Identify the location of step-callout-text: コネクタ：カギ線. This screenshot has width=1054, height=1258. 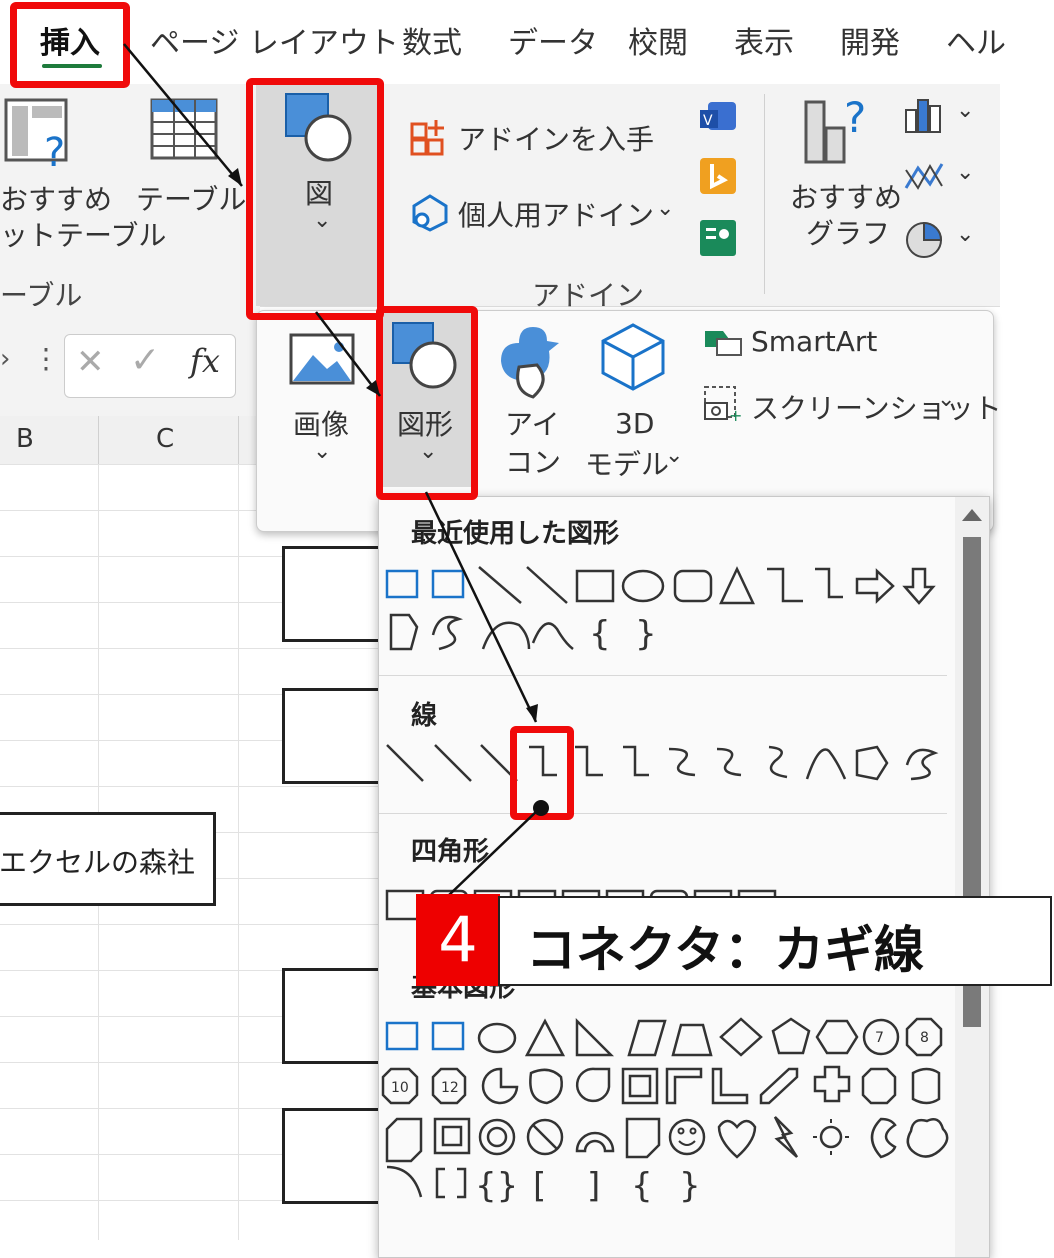
(725, 950).